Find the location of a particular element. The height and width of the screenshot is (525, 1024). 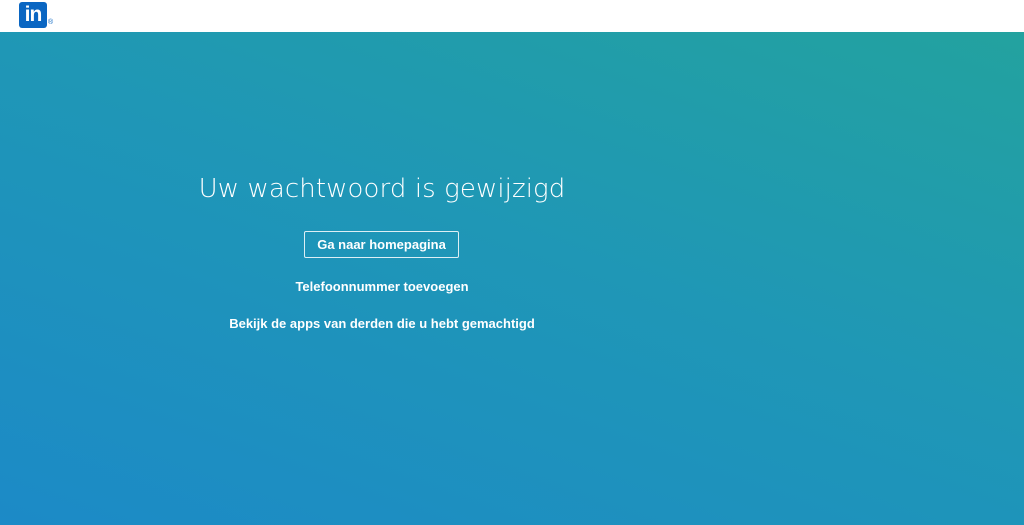

top-bar: in ® is located at coordinates (512, 16).